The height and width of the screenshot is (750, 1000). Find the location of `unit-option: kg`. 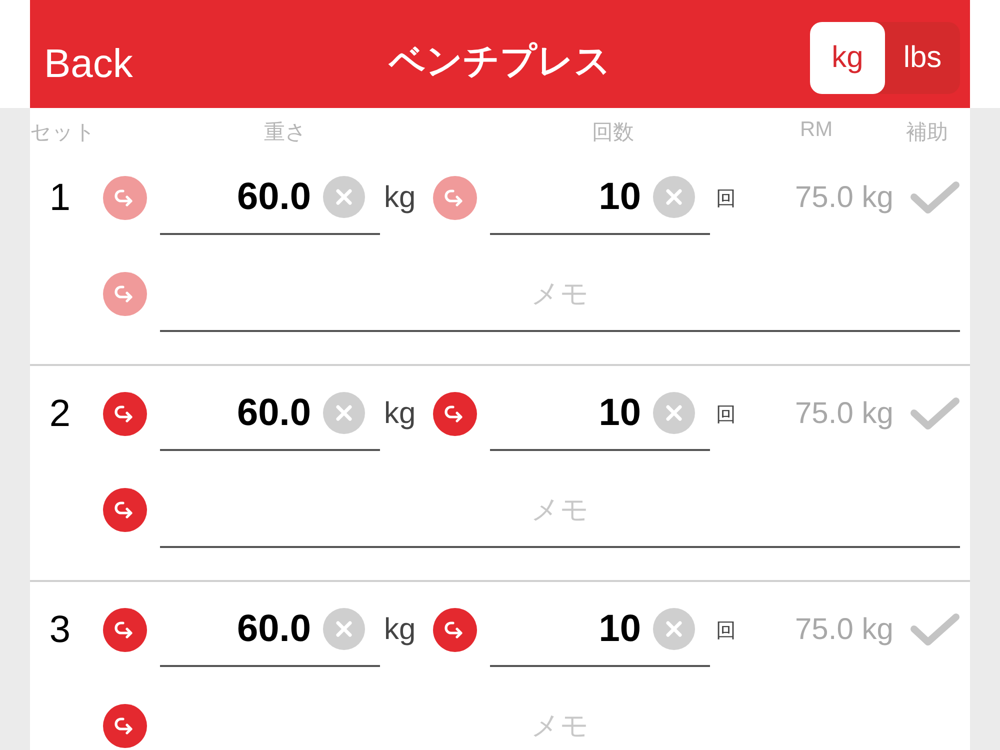

unit-option: kg is located at coordinates (847, 58).